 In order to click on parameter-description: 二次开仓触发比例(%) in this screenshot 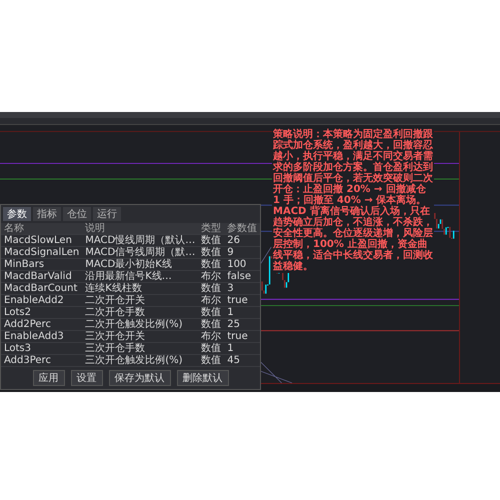, I will do `click(140, 324)`.